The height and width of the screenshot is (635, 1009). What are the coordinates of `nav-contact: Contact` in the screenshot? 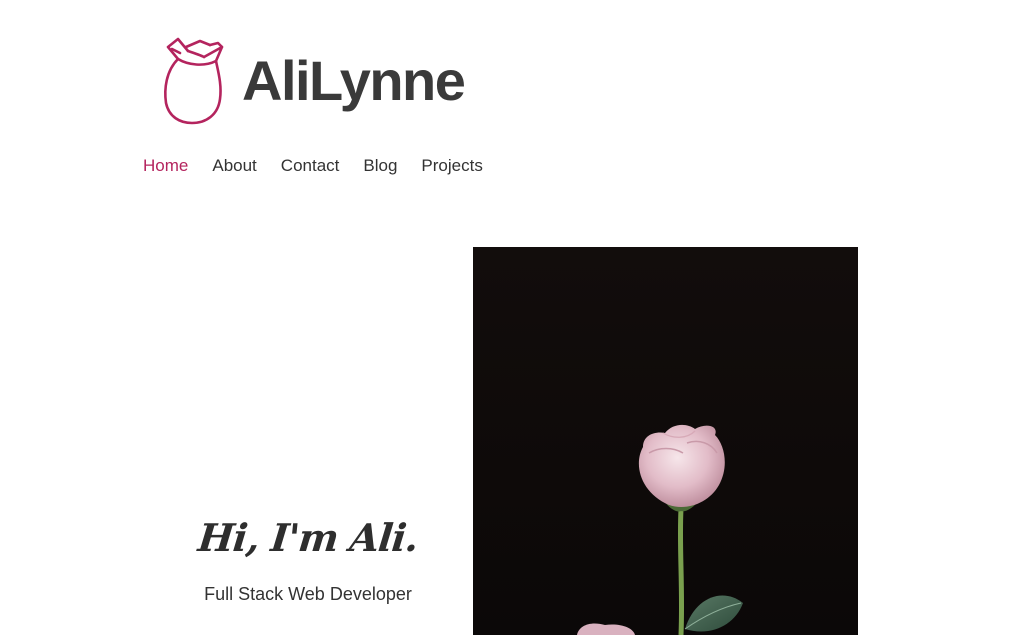 It's located at (310, 166).